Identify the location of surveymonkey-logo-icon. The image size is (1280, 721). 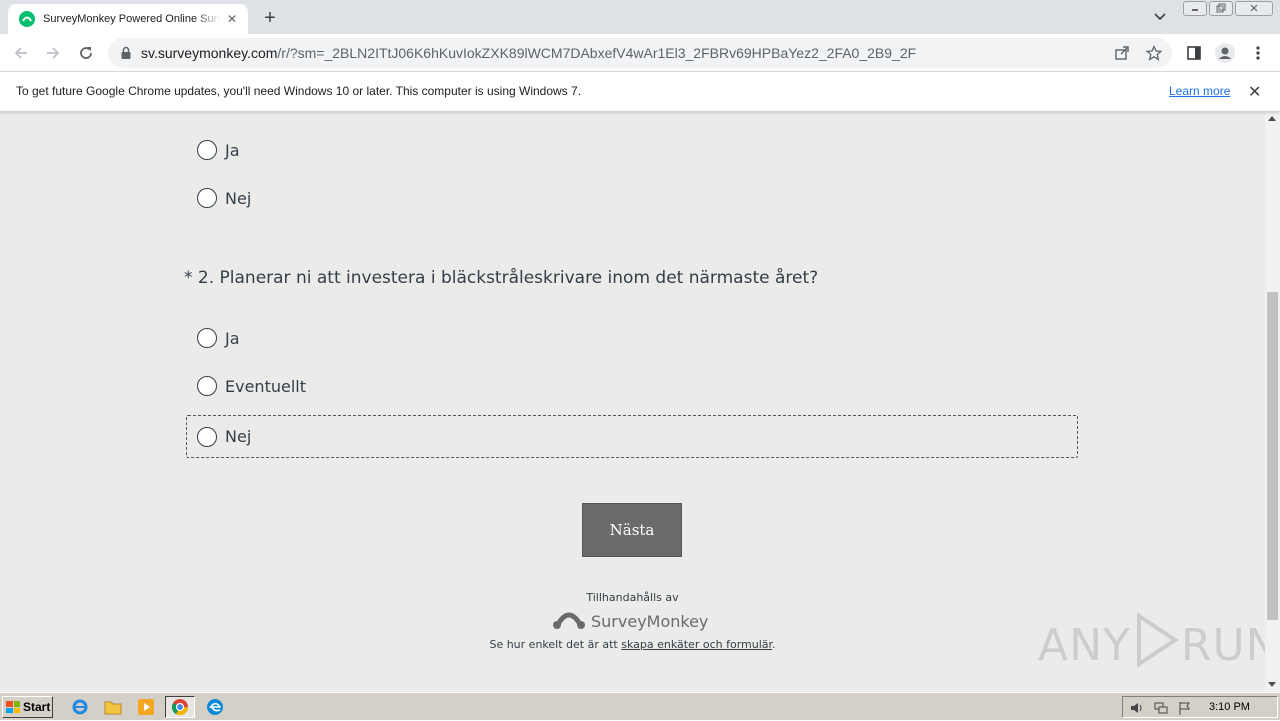
(569, 621).